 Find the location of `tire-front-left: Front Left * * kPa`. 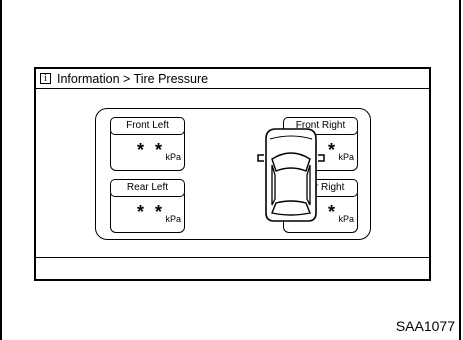

tire-front-left: Front Left * * kPa is located at coordinates (147, 144).